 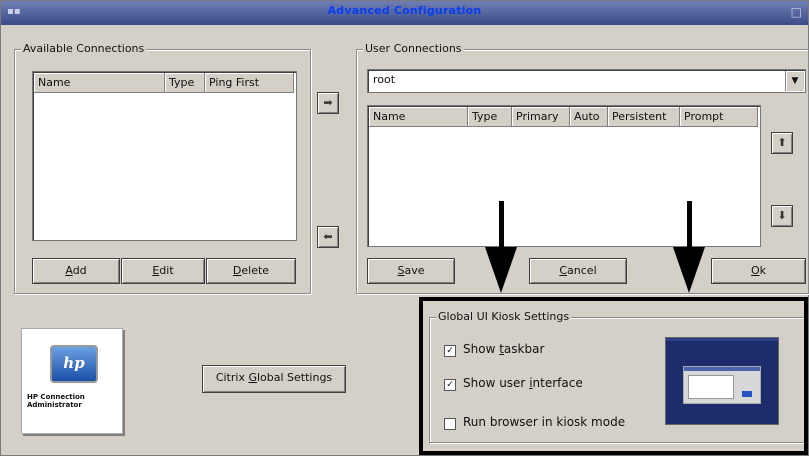 What do you see at coordinates (56, 397) in the screenshot?
I see `logo-caption-line1: HP Connection` at bounding box center [56, 397].